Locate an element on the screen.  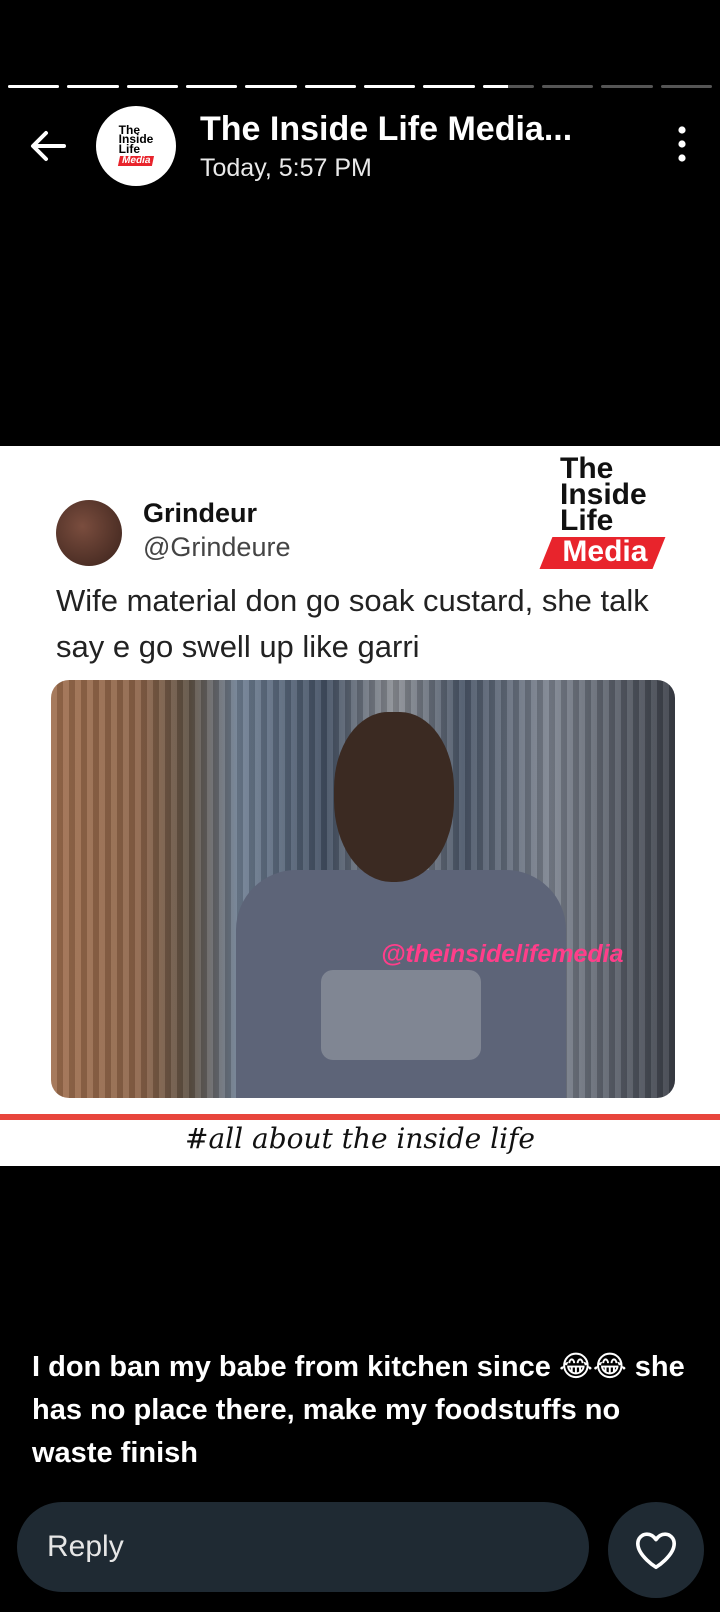
tweet-author-name: Grindeur is located at coordinates (200, 513).